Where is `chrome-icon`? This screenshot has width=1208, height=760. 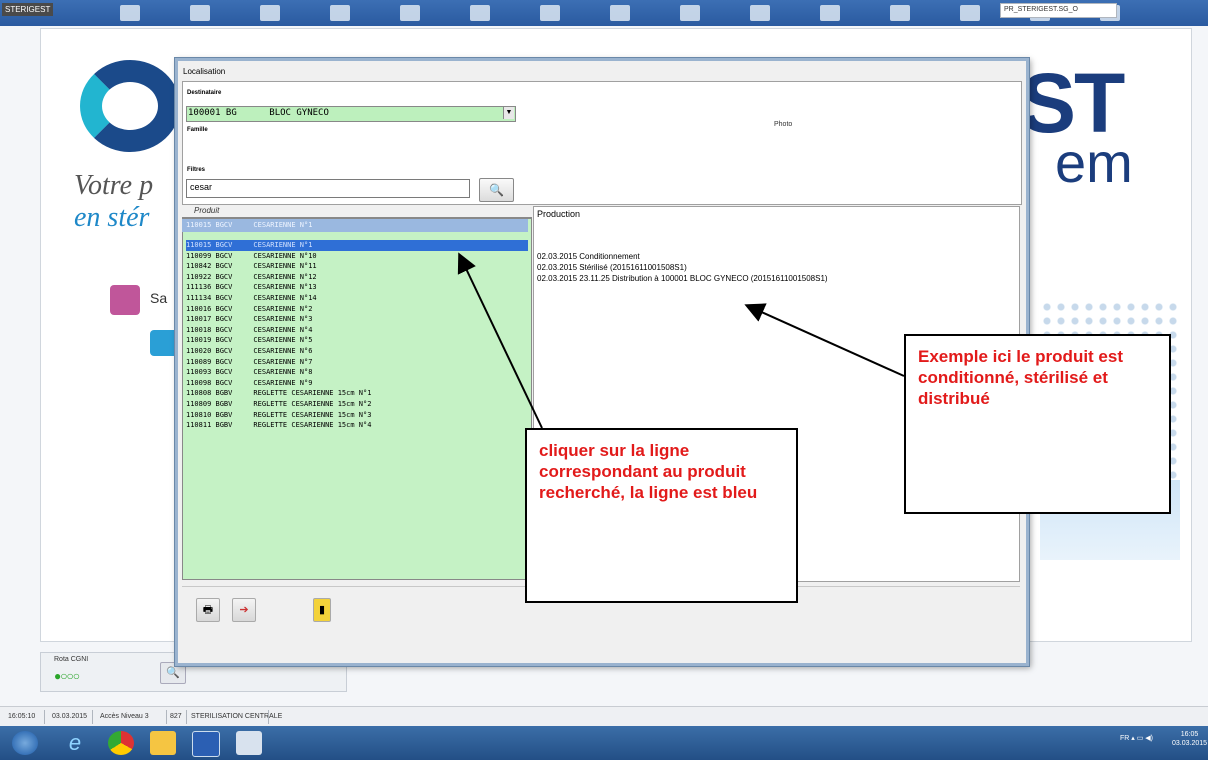 chrome-icon is located at coordinates (121, 743).